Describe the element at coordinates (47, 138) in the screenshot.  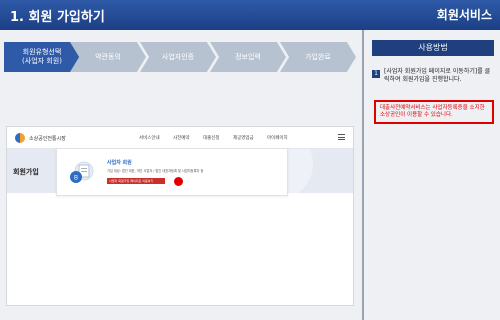
I see `logo-text: 소상공인전통시장` at that location.